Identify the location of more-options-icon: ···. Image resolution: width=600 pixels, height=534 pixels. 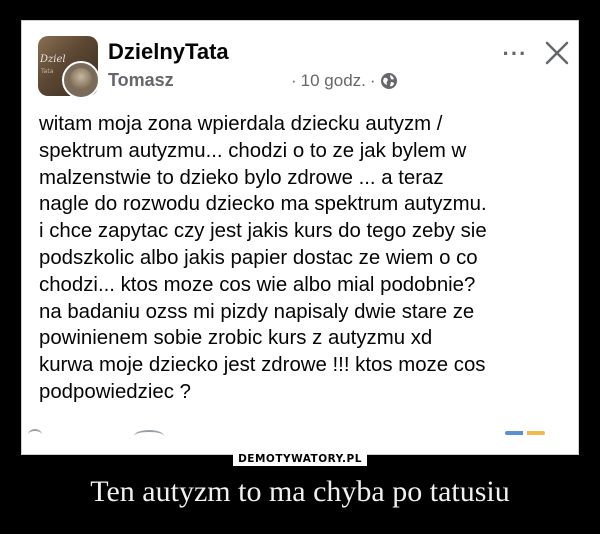
(515, 54).